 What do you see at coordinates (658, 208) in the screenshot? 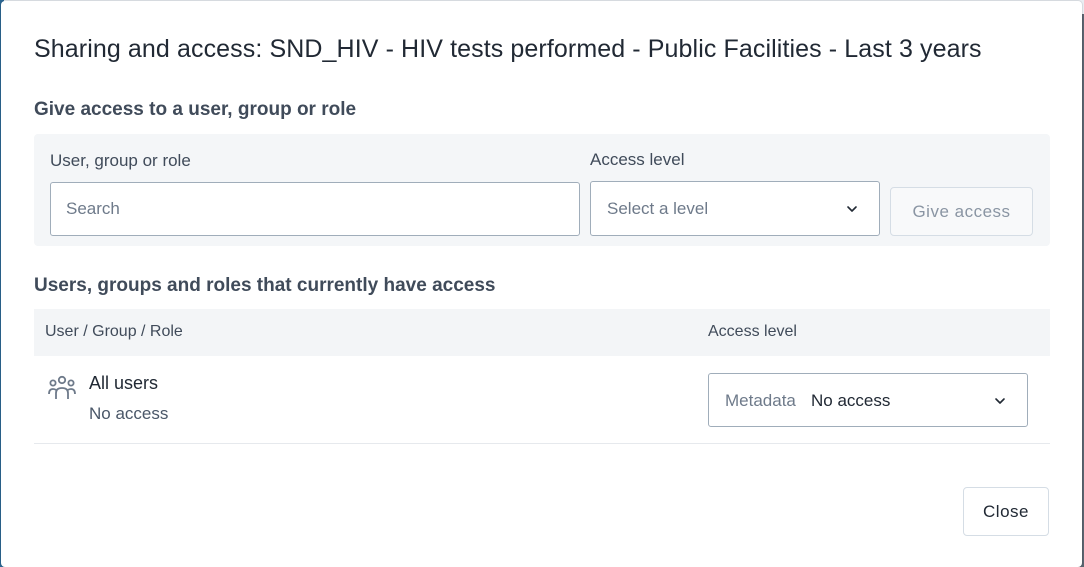
I see `access-level-placeholder: Select a level` at bounding box center [658, 208].